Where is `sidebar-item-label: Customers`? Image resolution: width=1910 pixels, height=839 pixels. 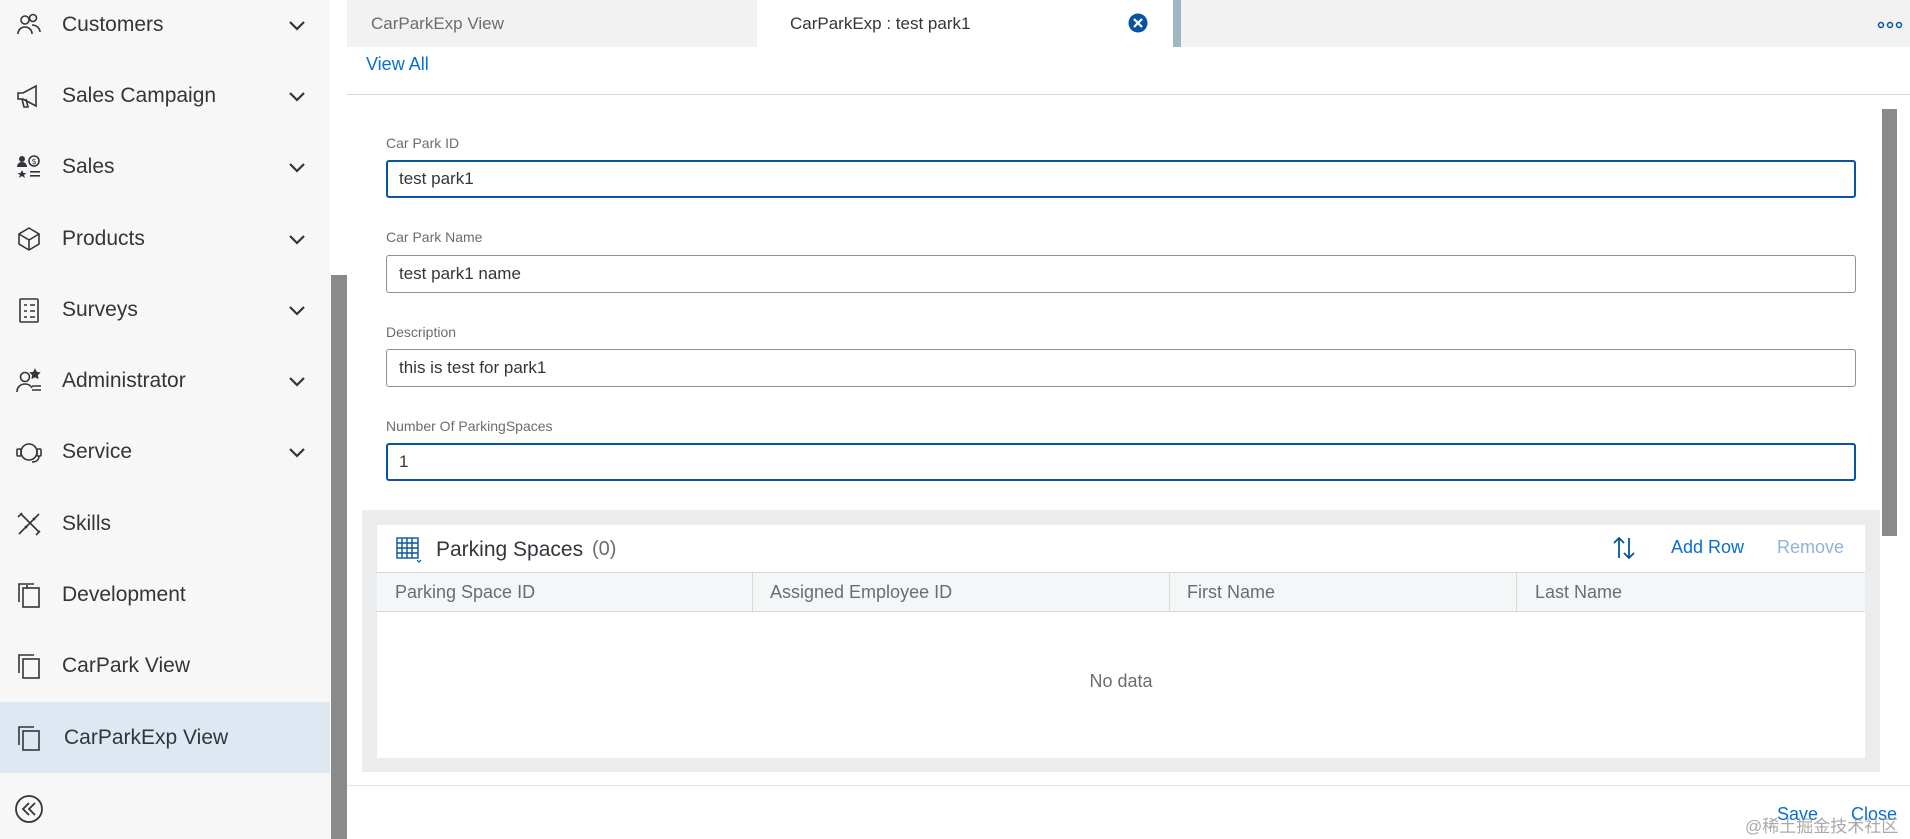
sidebar-item-label: Customers is located at coordinates (113, 24).